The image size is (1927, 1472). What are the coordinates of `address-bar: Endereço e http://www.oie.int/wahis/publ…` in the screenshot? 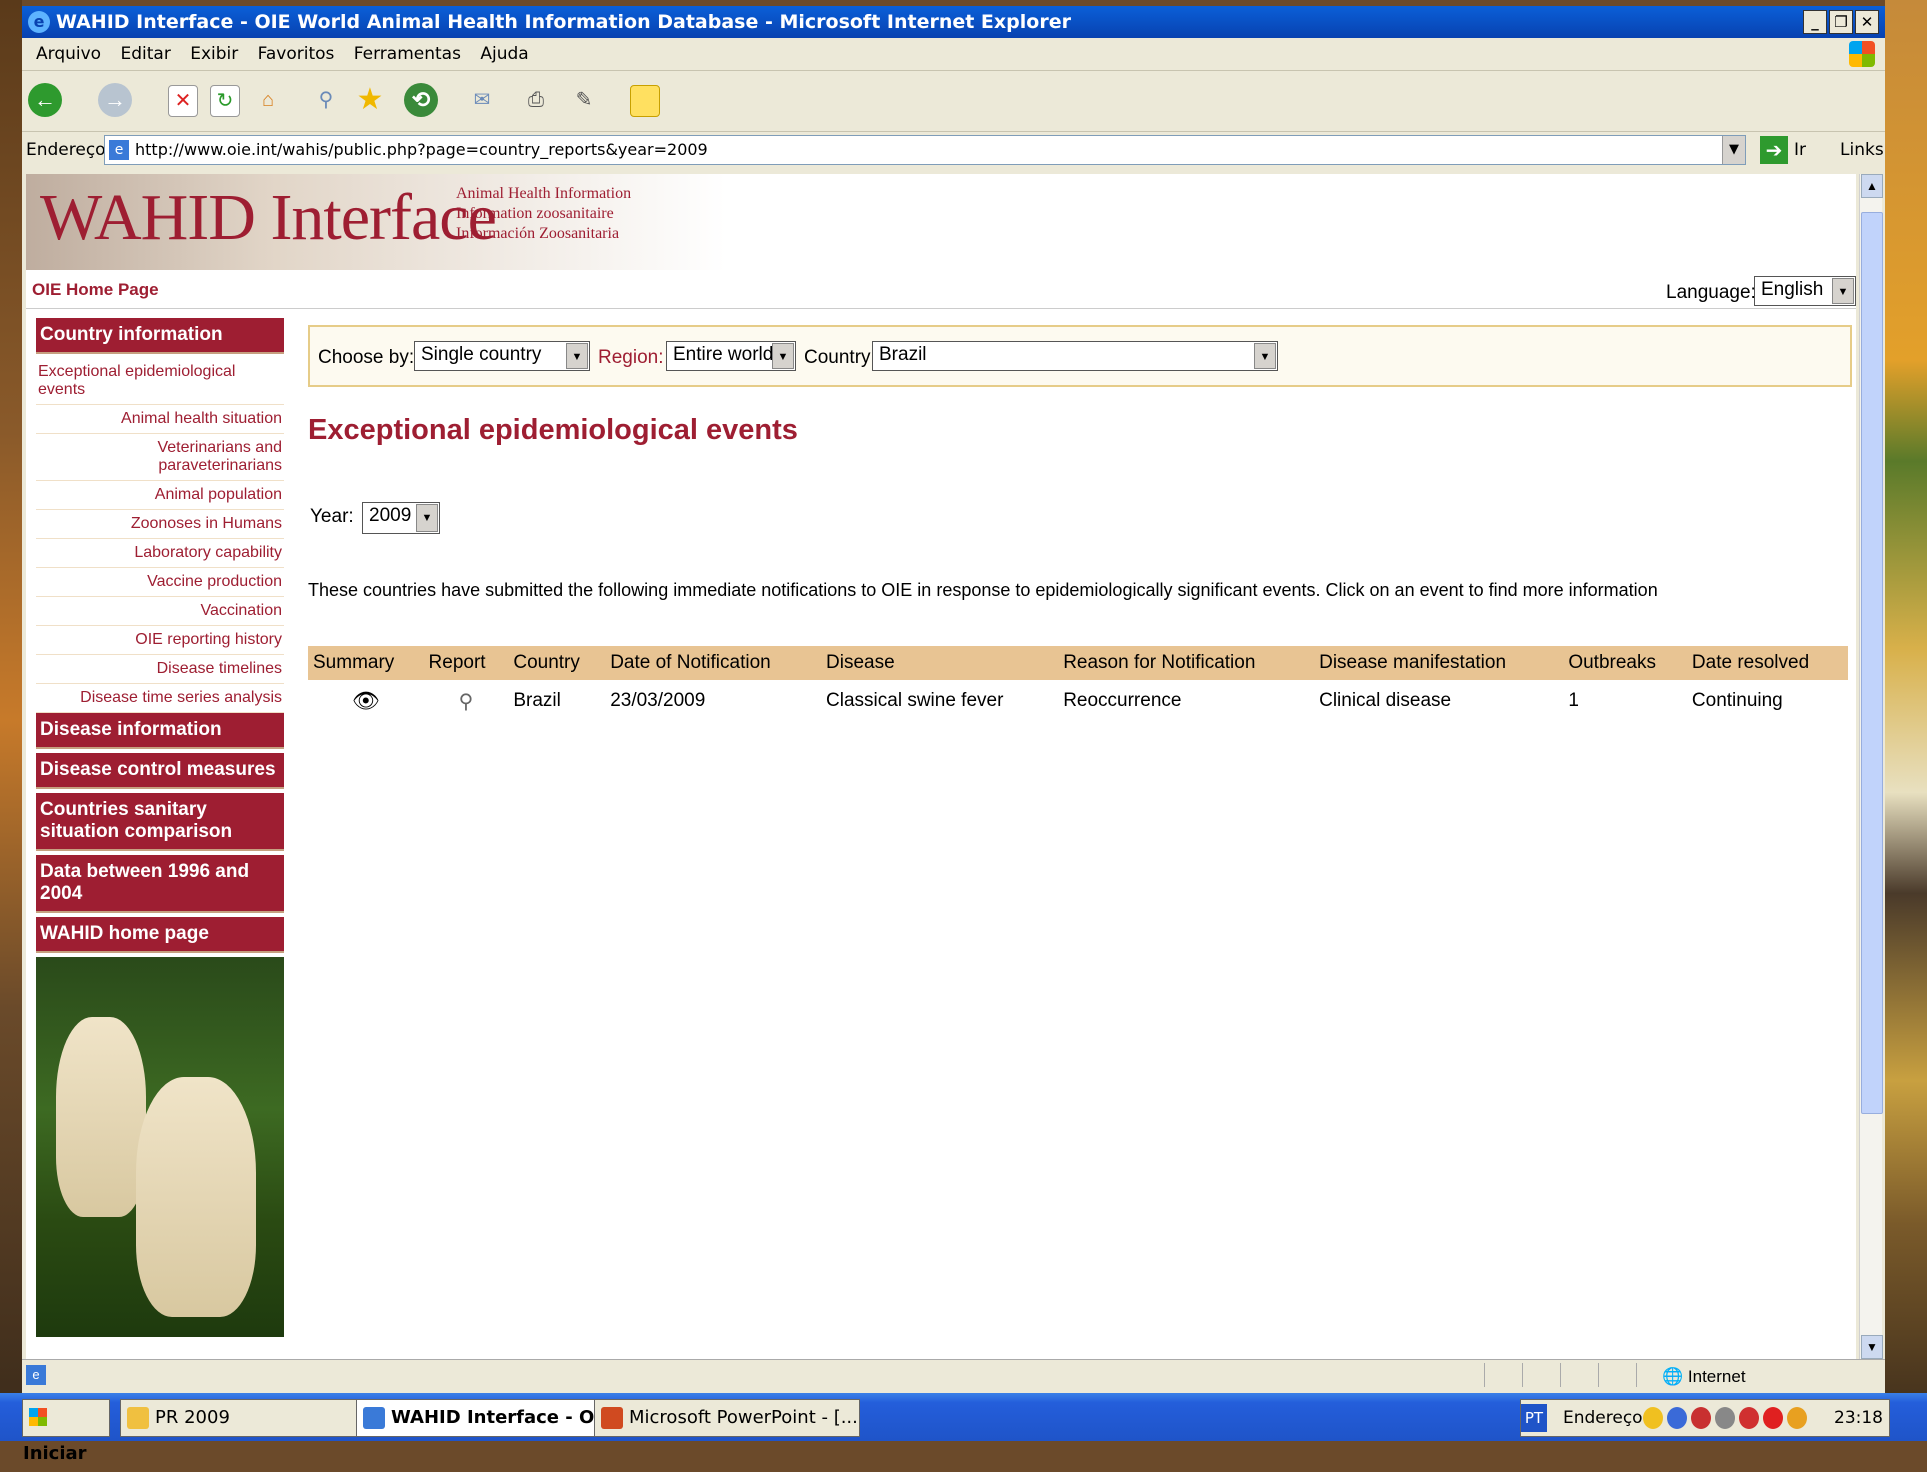 It's located at (953, 150).